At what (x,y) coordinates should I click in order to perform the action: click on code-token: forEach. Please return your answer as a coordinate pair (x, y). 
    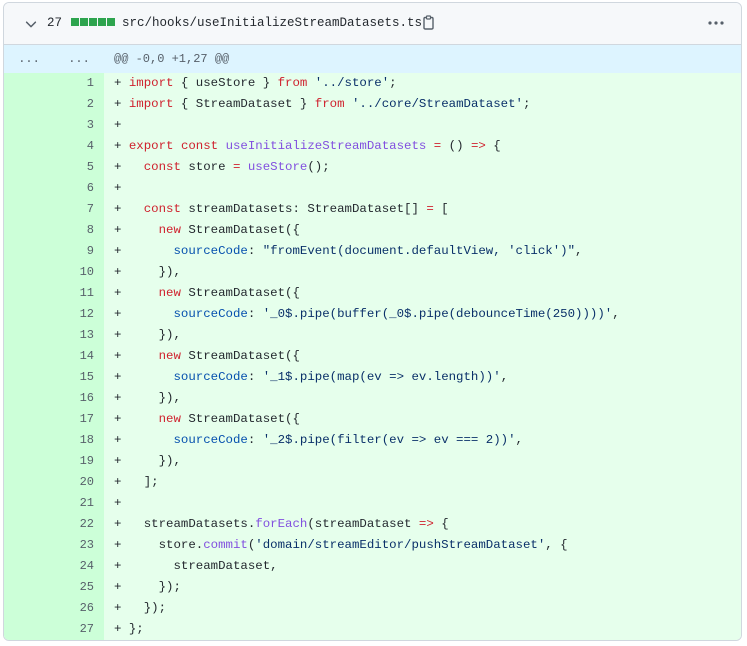
    Looking at the image, I should click on (281, 524).